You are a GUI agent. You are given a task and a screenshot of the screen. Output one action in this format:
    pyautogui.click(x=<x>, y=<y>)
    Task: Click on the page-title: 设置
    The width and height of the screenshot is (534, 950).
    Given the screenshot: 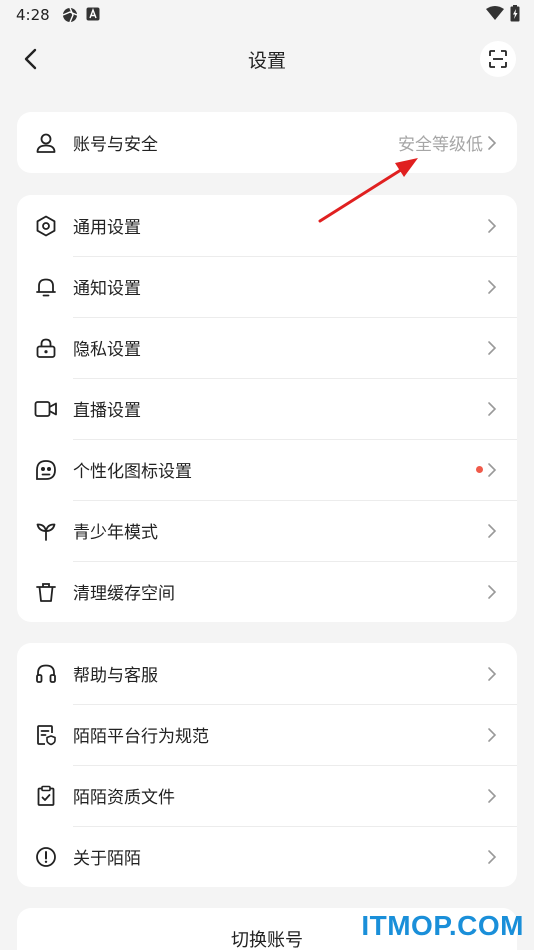 What is the action you would take?
    pyautogui.click(x=266, y=60)
    